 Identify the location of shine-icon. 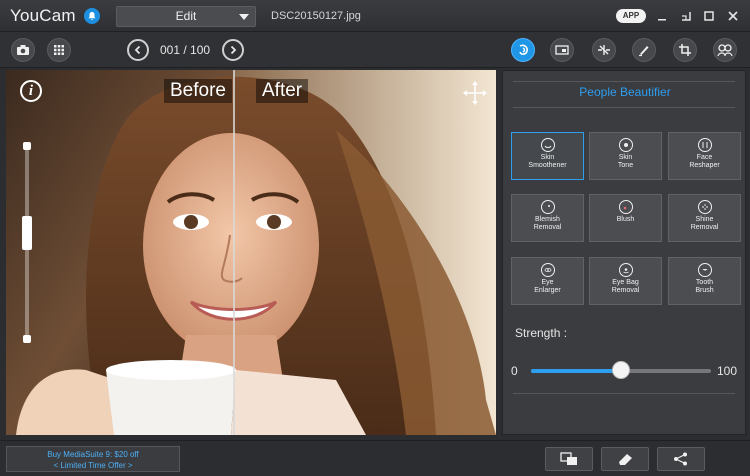
(704, 207).